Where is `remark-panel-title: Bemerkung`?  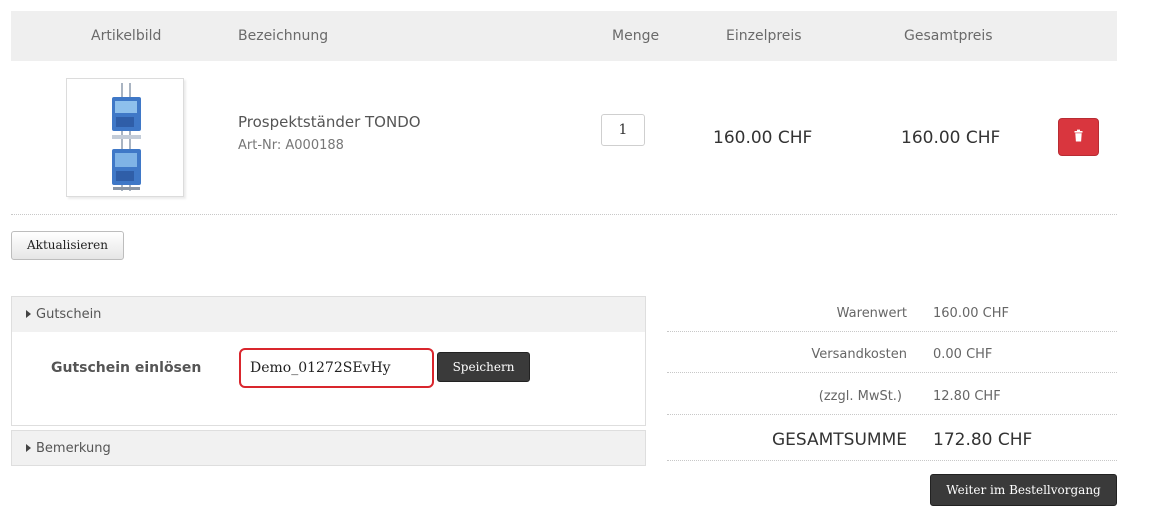
remark-panel-title: Bemerkung is located at coordinates (73, 448).